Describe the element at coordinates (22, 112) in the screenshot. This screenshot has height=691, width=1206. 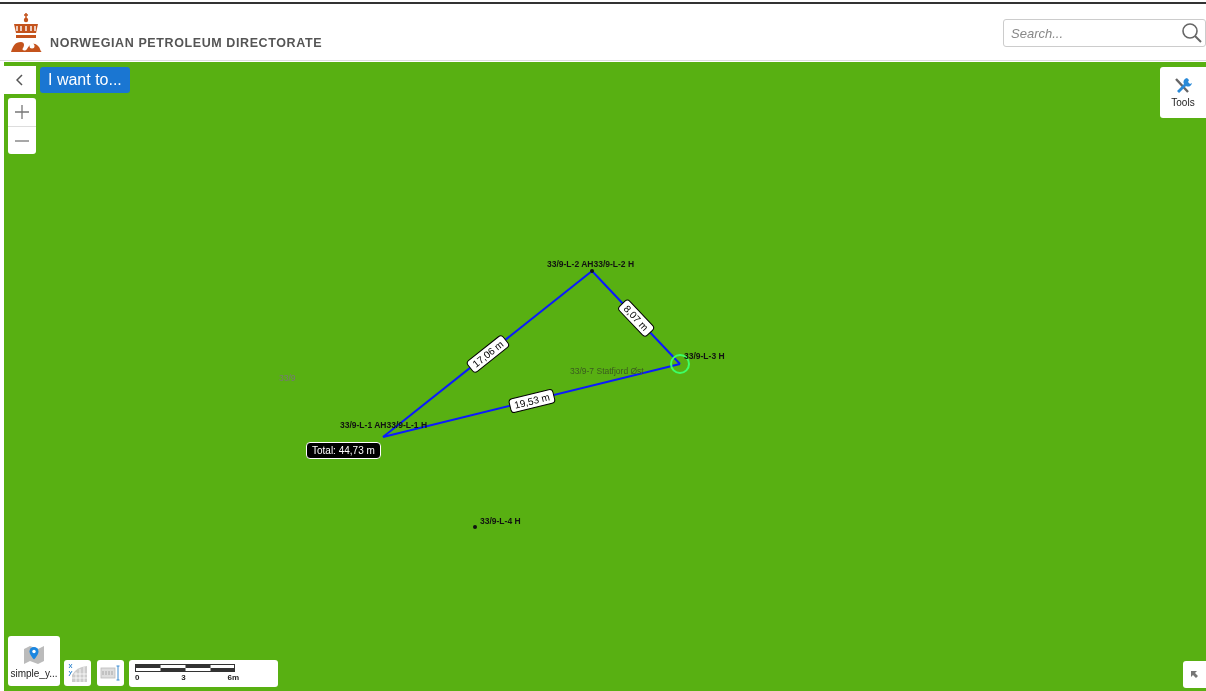
I see `plus-icon` at that location.